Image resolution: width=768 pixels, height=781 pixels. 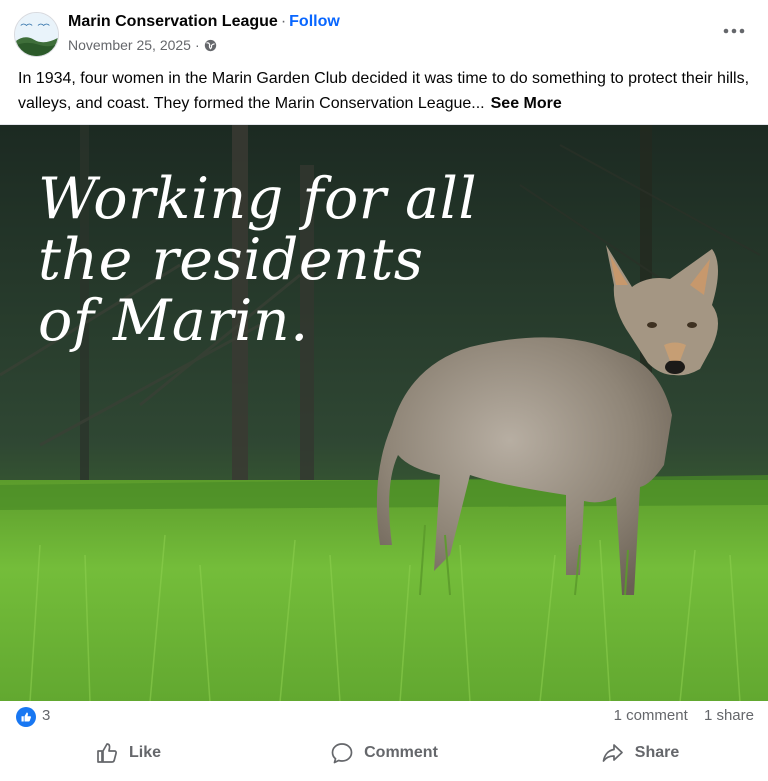 I want to click on share-count-link: 1 share, so click(x=729, y=715).